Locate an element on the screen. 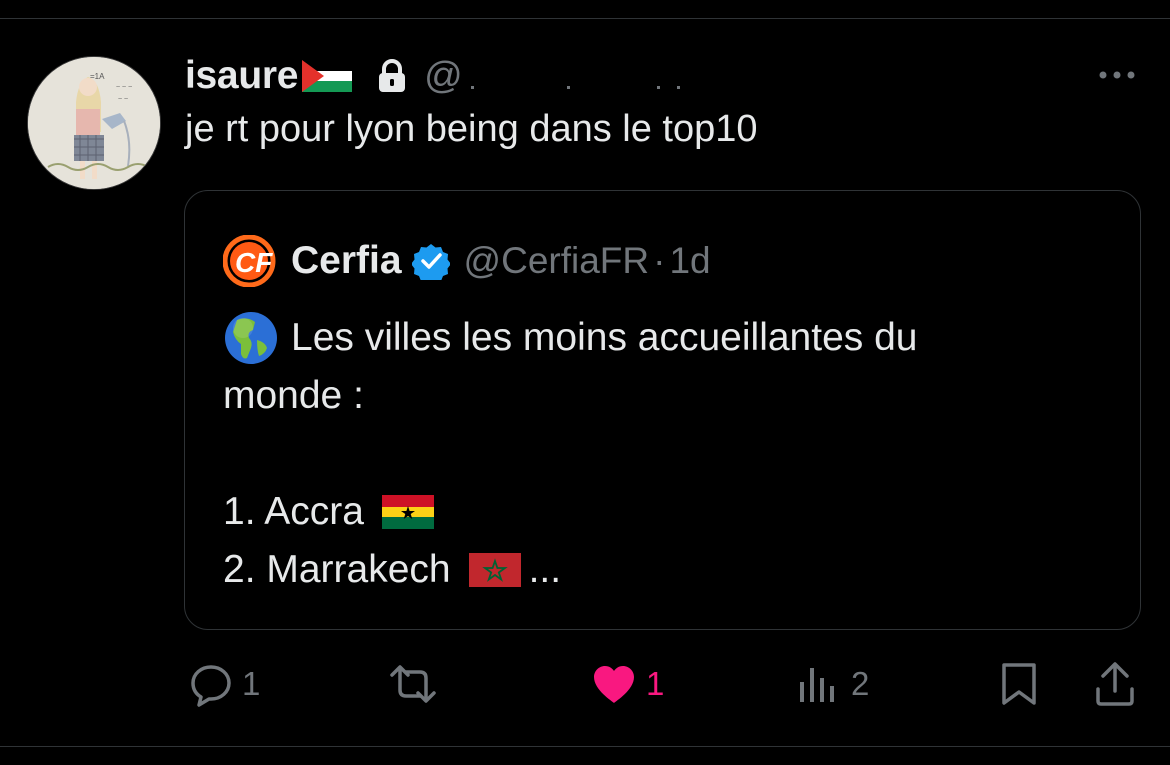  more-icon is located at coordinates (1117, 75).